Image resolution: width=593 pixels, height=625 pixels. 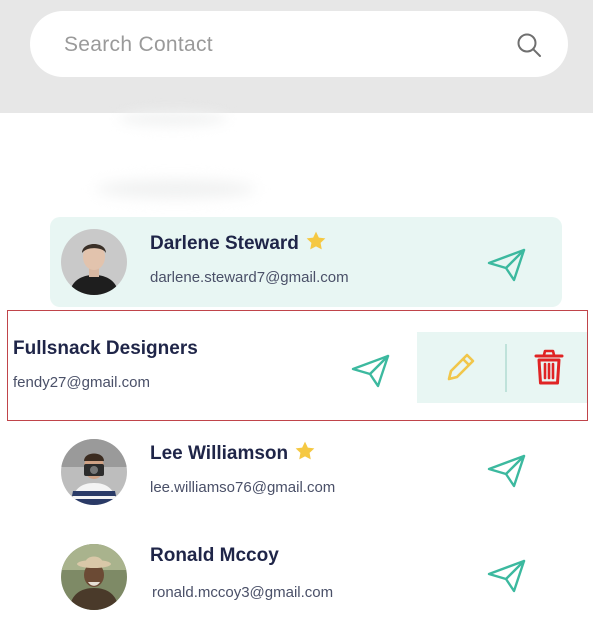 What do you see at coordinates (81, 382) in the screenshot?
I see `contact-email: fendy27@gmail.com` at bounding box center [81, 382].